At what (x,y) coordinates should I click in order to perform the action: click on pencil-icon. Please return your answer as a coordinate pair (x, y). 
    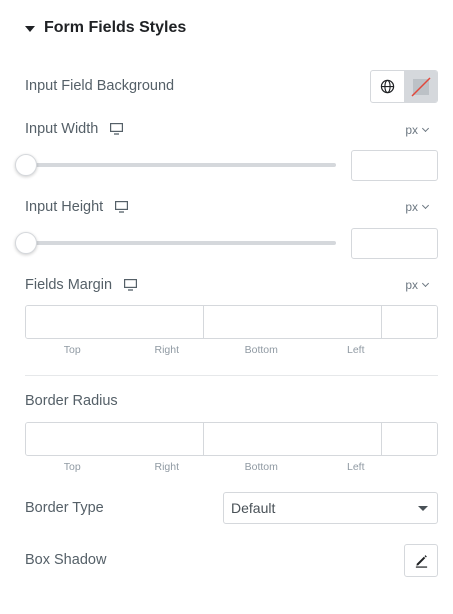
    Looking at the image, I should click on (421, 561).